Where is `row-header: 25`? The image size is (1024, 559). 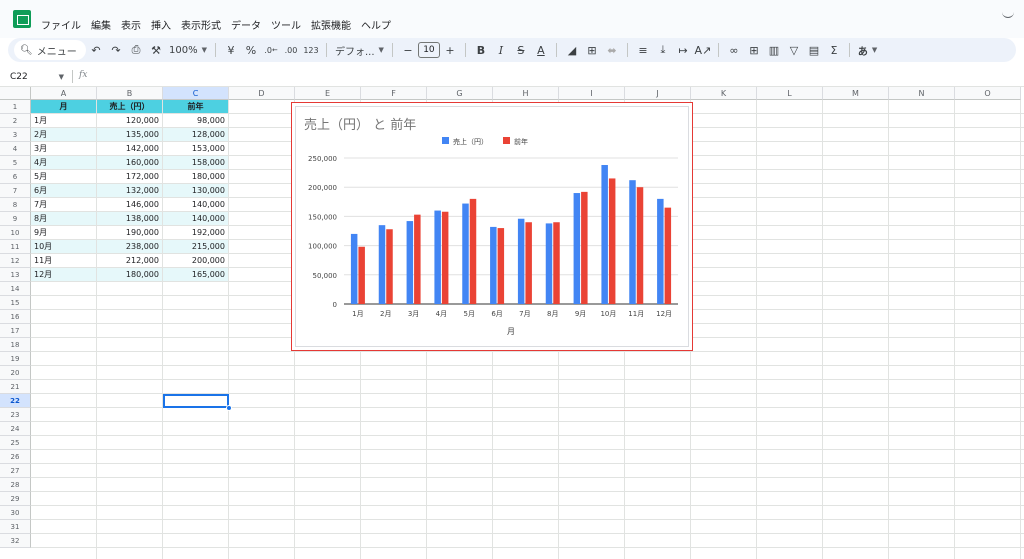
row-header: 25 is located at coordinates (15, 443).